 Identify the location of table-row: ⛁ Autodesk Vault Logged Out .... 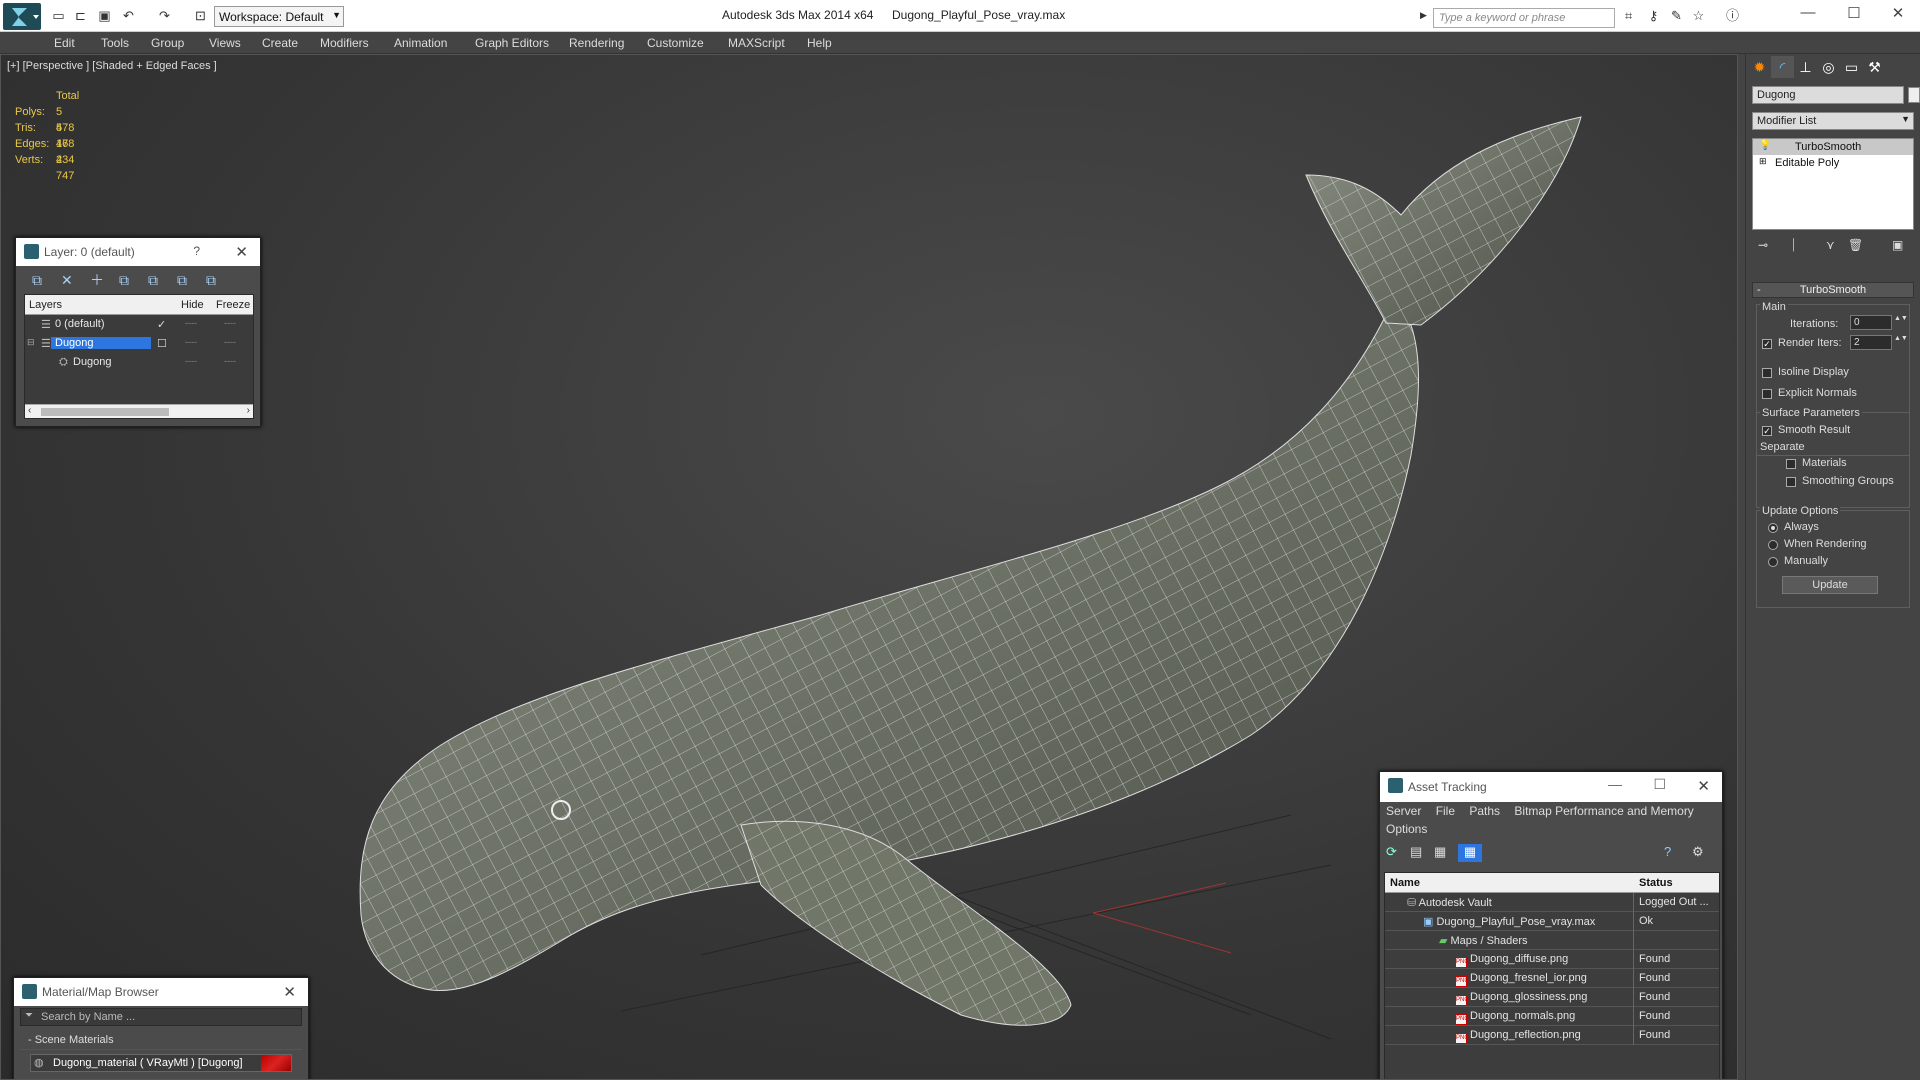
(1552, 902).